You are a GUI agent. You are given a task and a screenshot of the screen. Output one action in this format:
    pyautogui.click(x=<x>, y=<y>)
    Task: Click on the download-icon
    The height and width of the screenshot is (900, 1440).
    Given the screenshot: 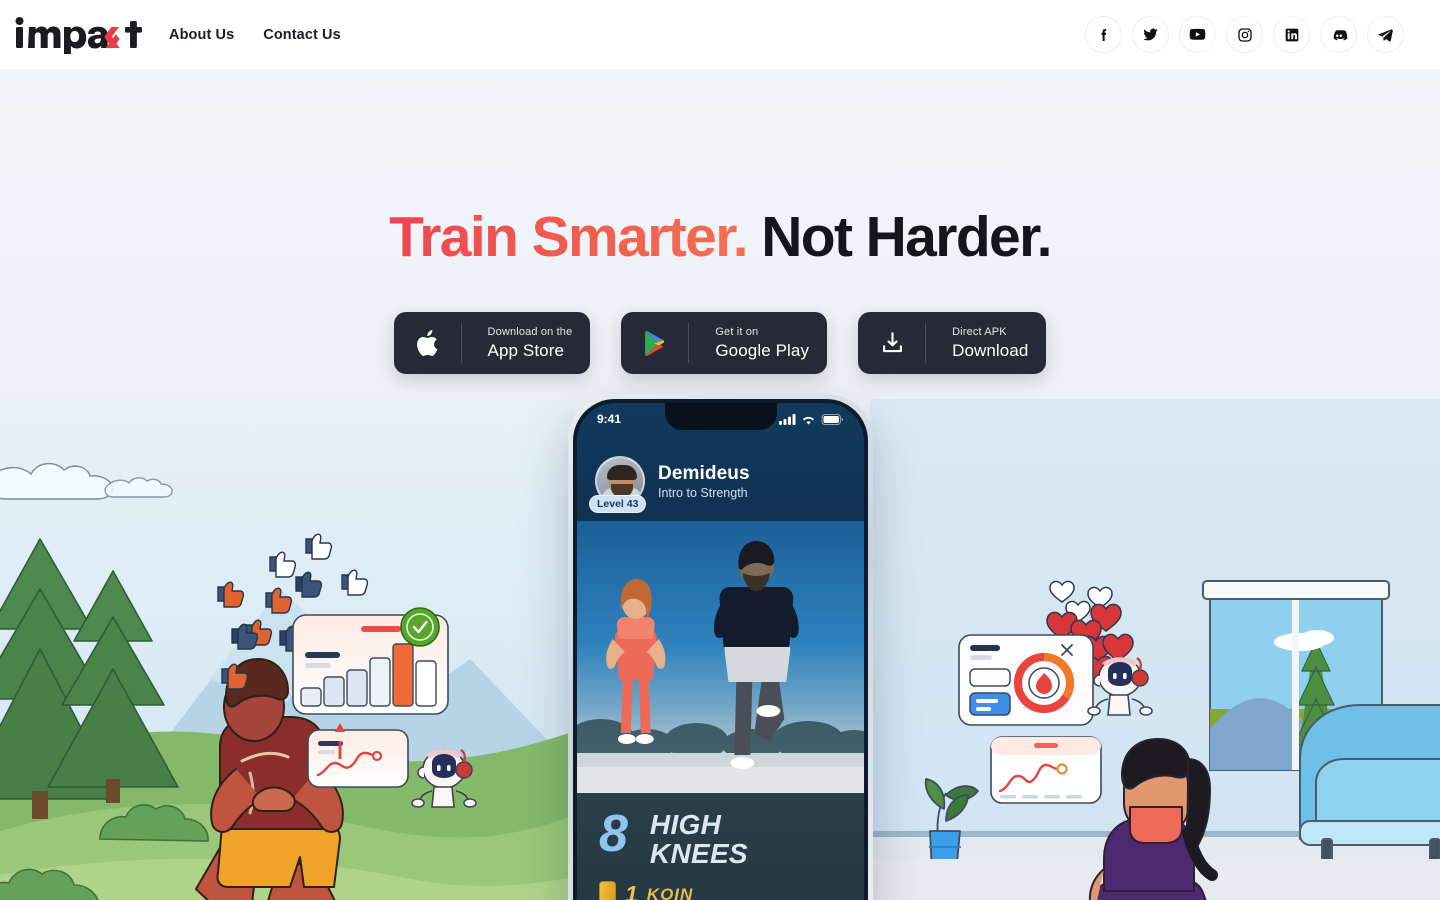 What is the action you would take?
    pyautogui.click(x=892, y=343)
    